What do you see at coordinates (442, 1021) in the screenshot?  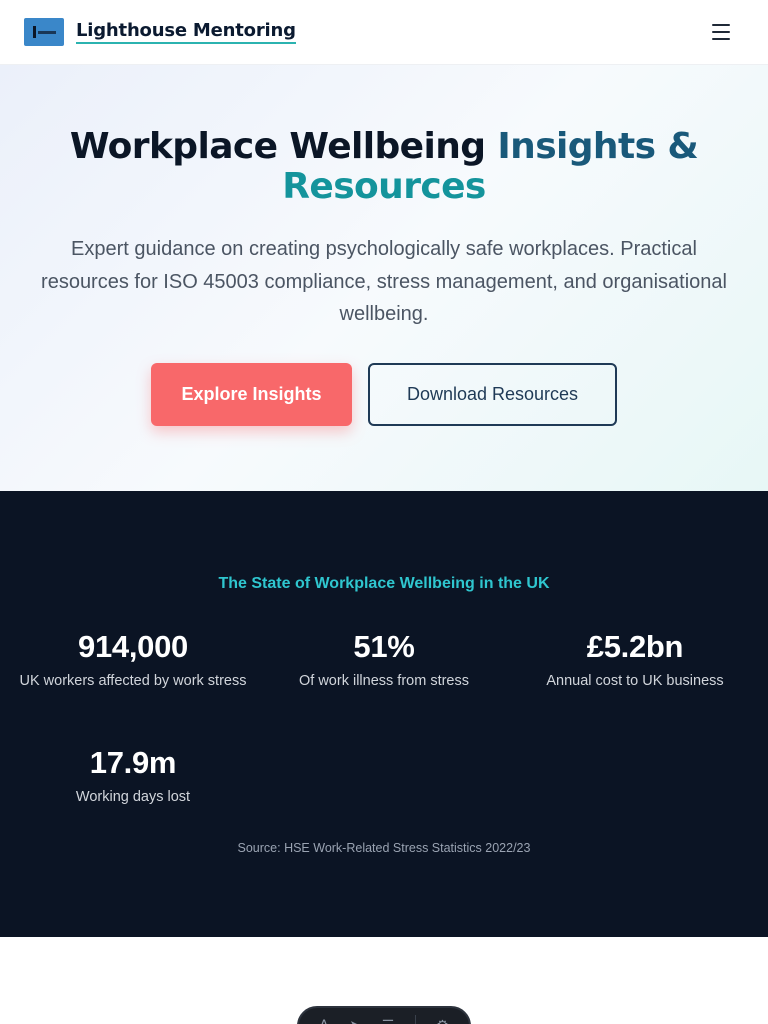 I see `settings-icon: ⚙` at bounding box center [442, 1021].